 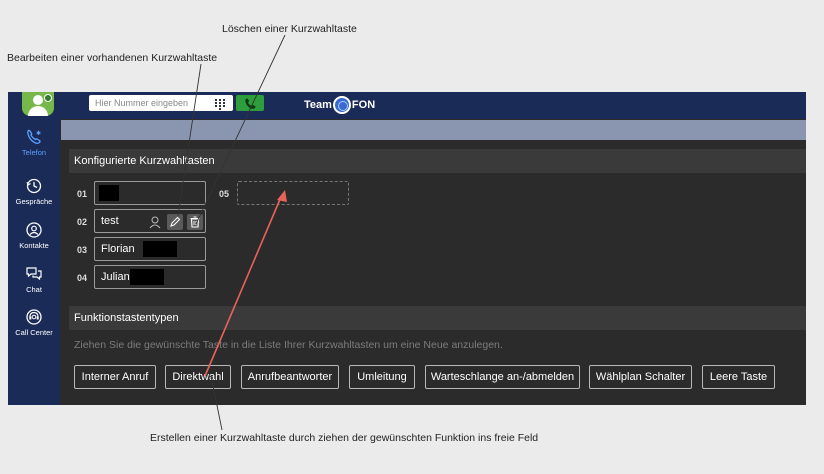 I want to click on sidebar-item-kontakte: Kontakte, so click(x=34, y=235).